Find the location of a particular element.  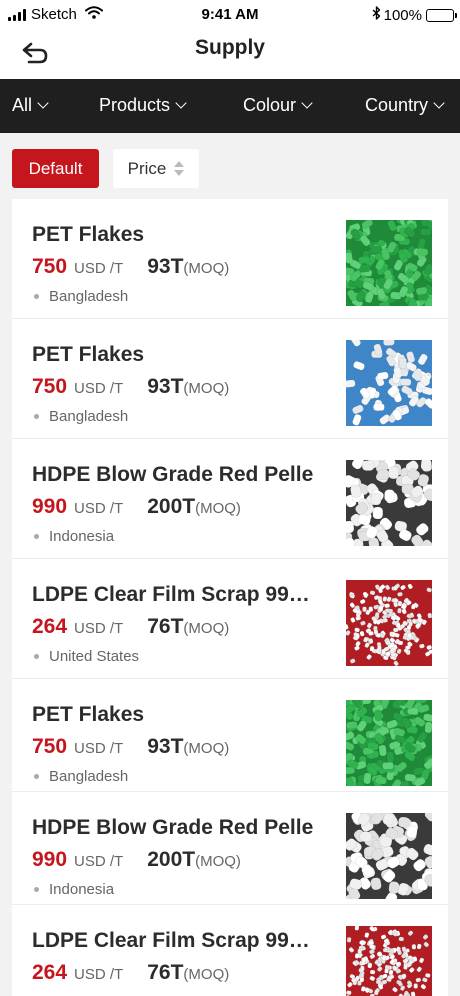

page-title: Supply is located at coordinates (229, 47).